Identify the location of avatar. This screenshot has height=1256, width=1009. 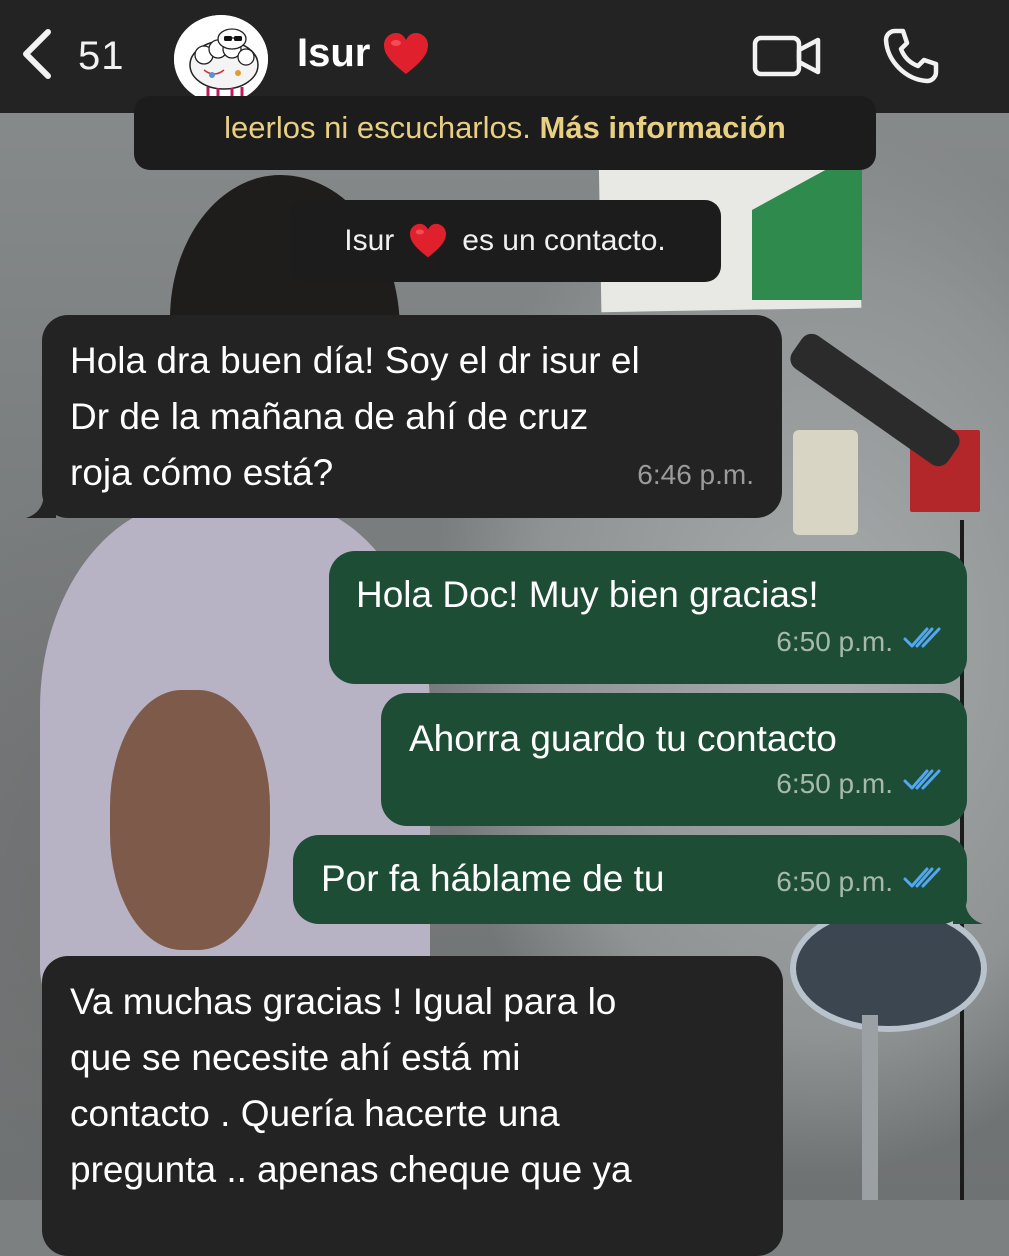
(221, 59).